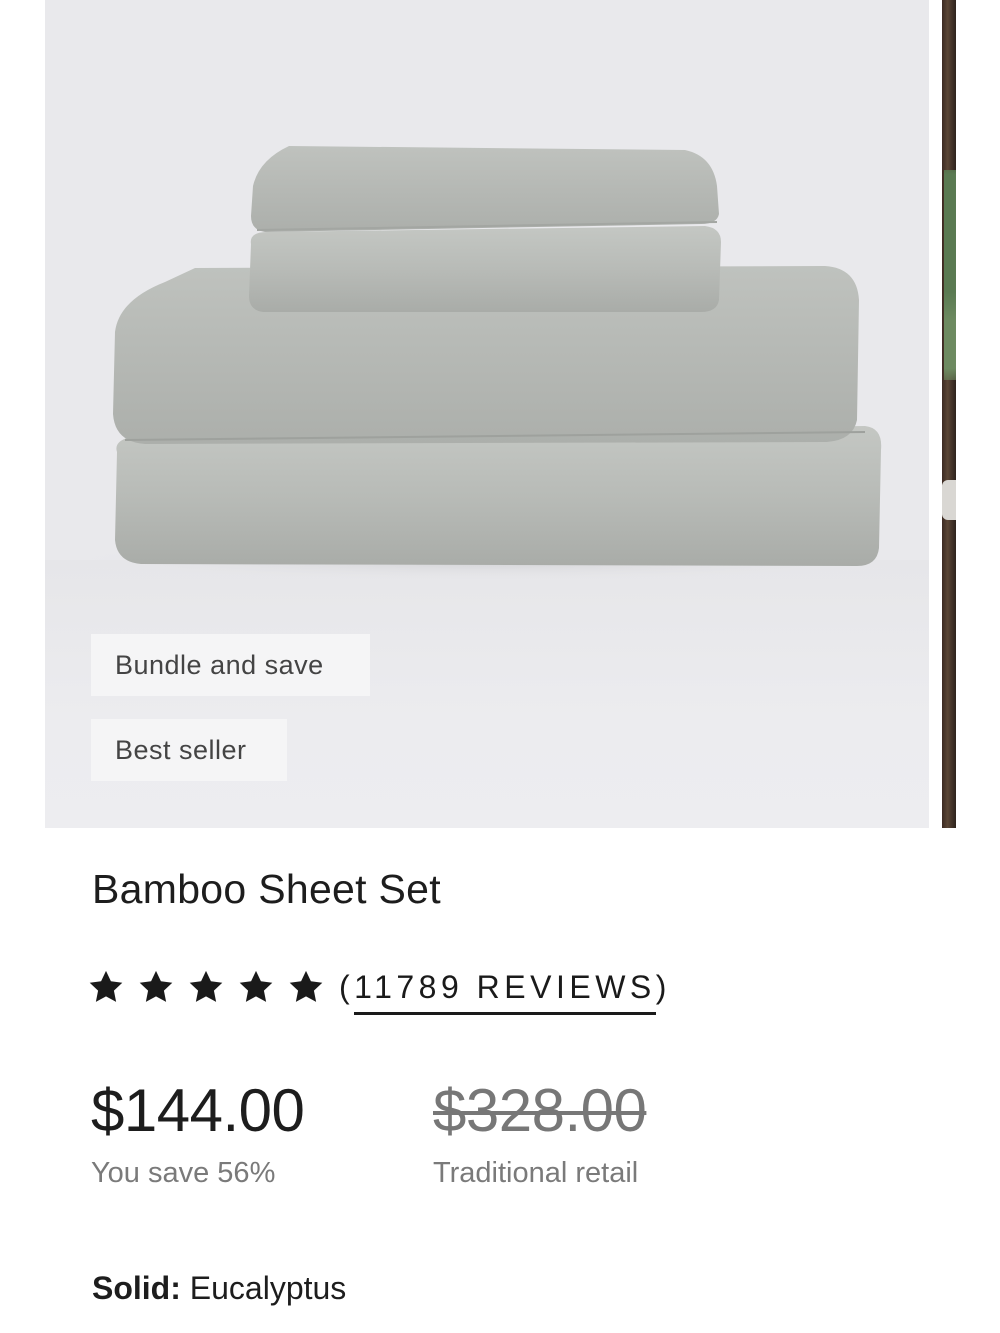 The image size is (1000, 1333). I want to click on product-rating: ( 11789 REVIEWS ), so click(379, 987).